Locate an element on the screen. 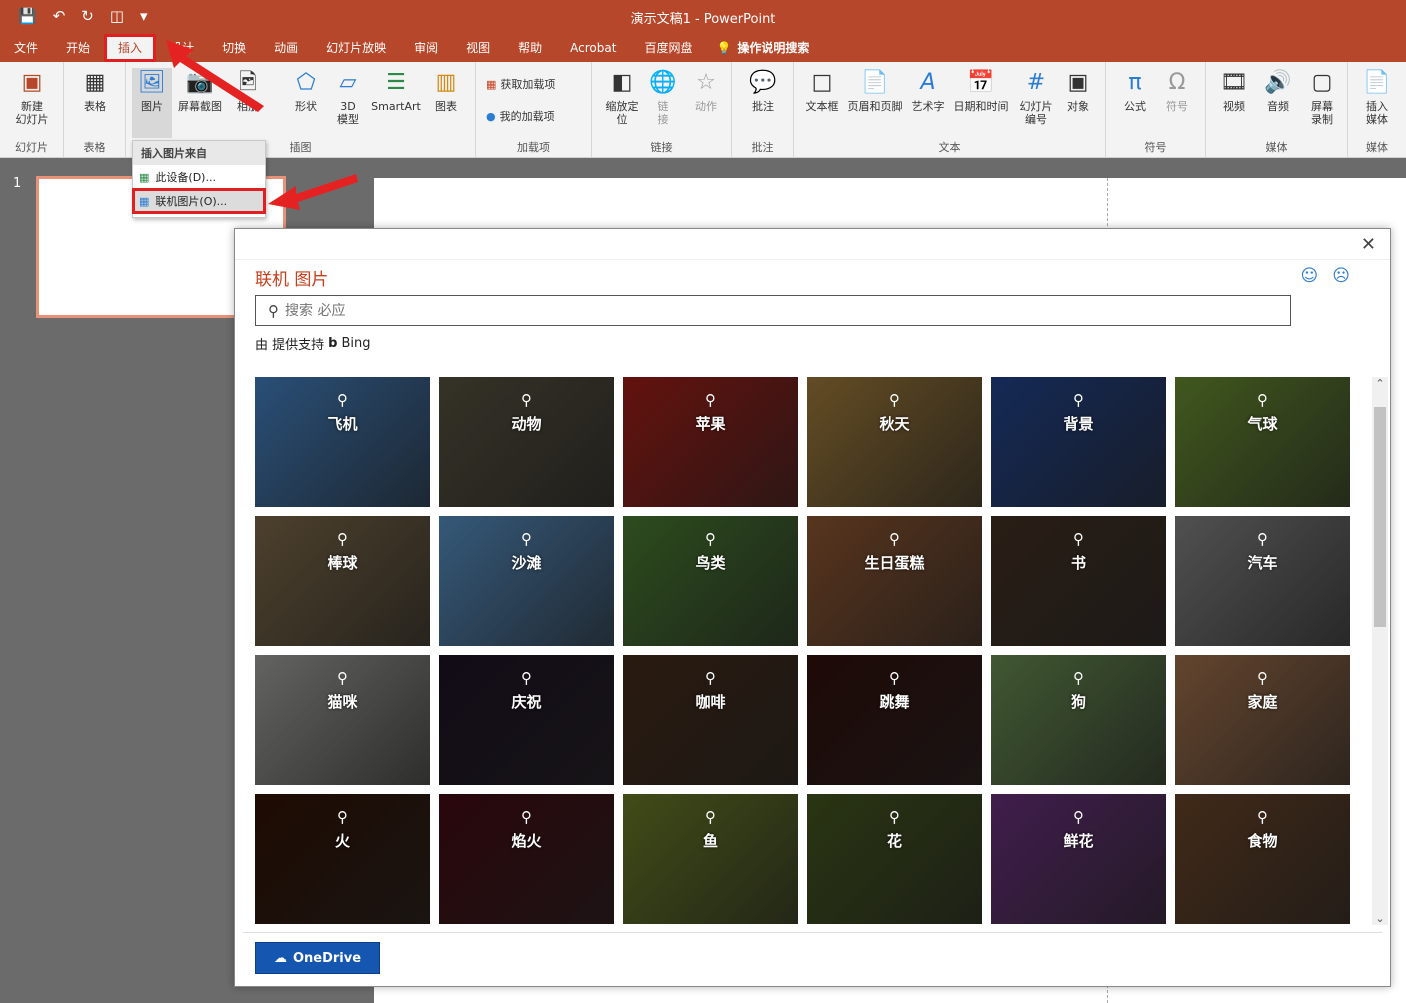 Image resolution: width=1406 pixels, height=1003 pixels. textbox-button: □ 文本框 is located at coordinates (822, 90).